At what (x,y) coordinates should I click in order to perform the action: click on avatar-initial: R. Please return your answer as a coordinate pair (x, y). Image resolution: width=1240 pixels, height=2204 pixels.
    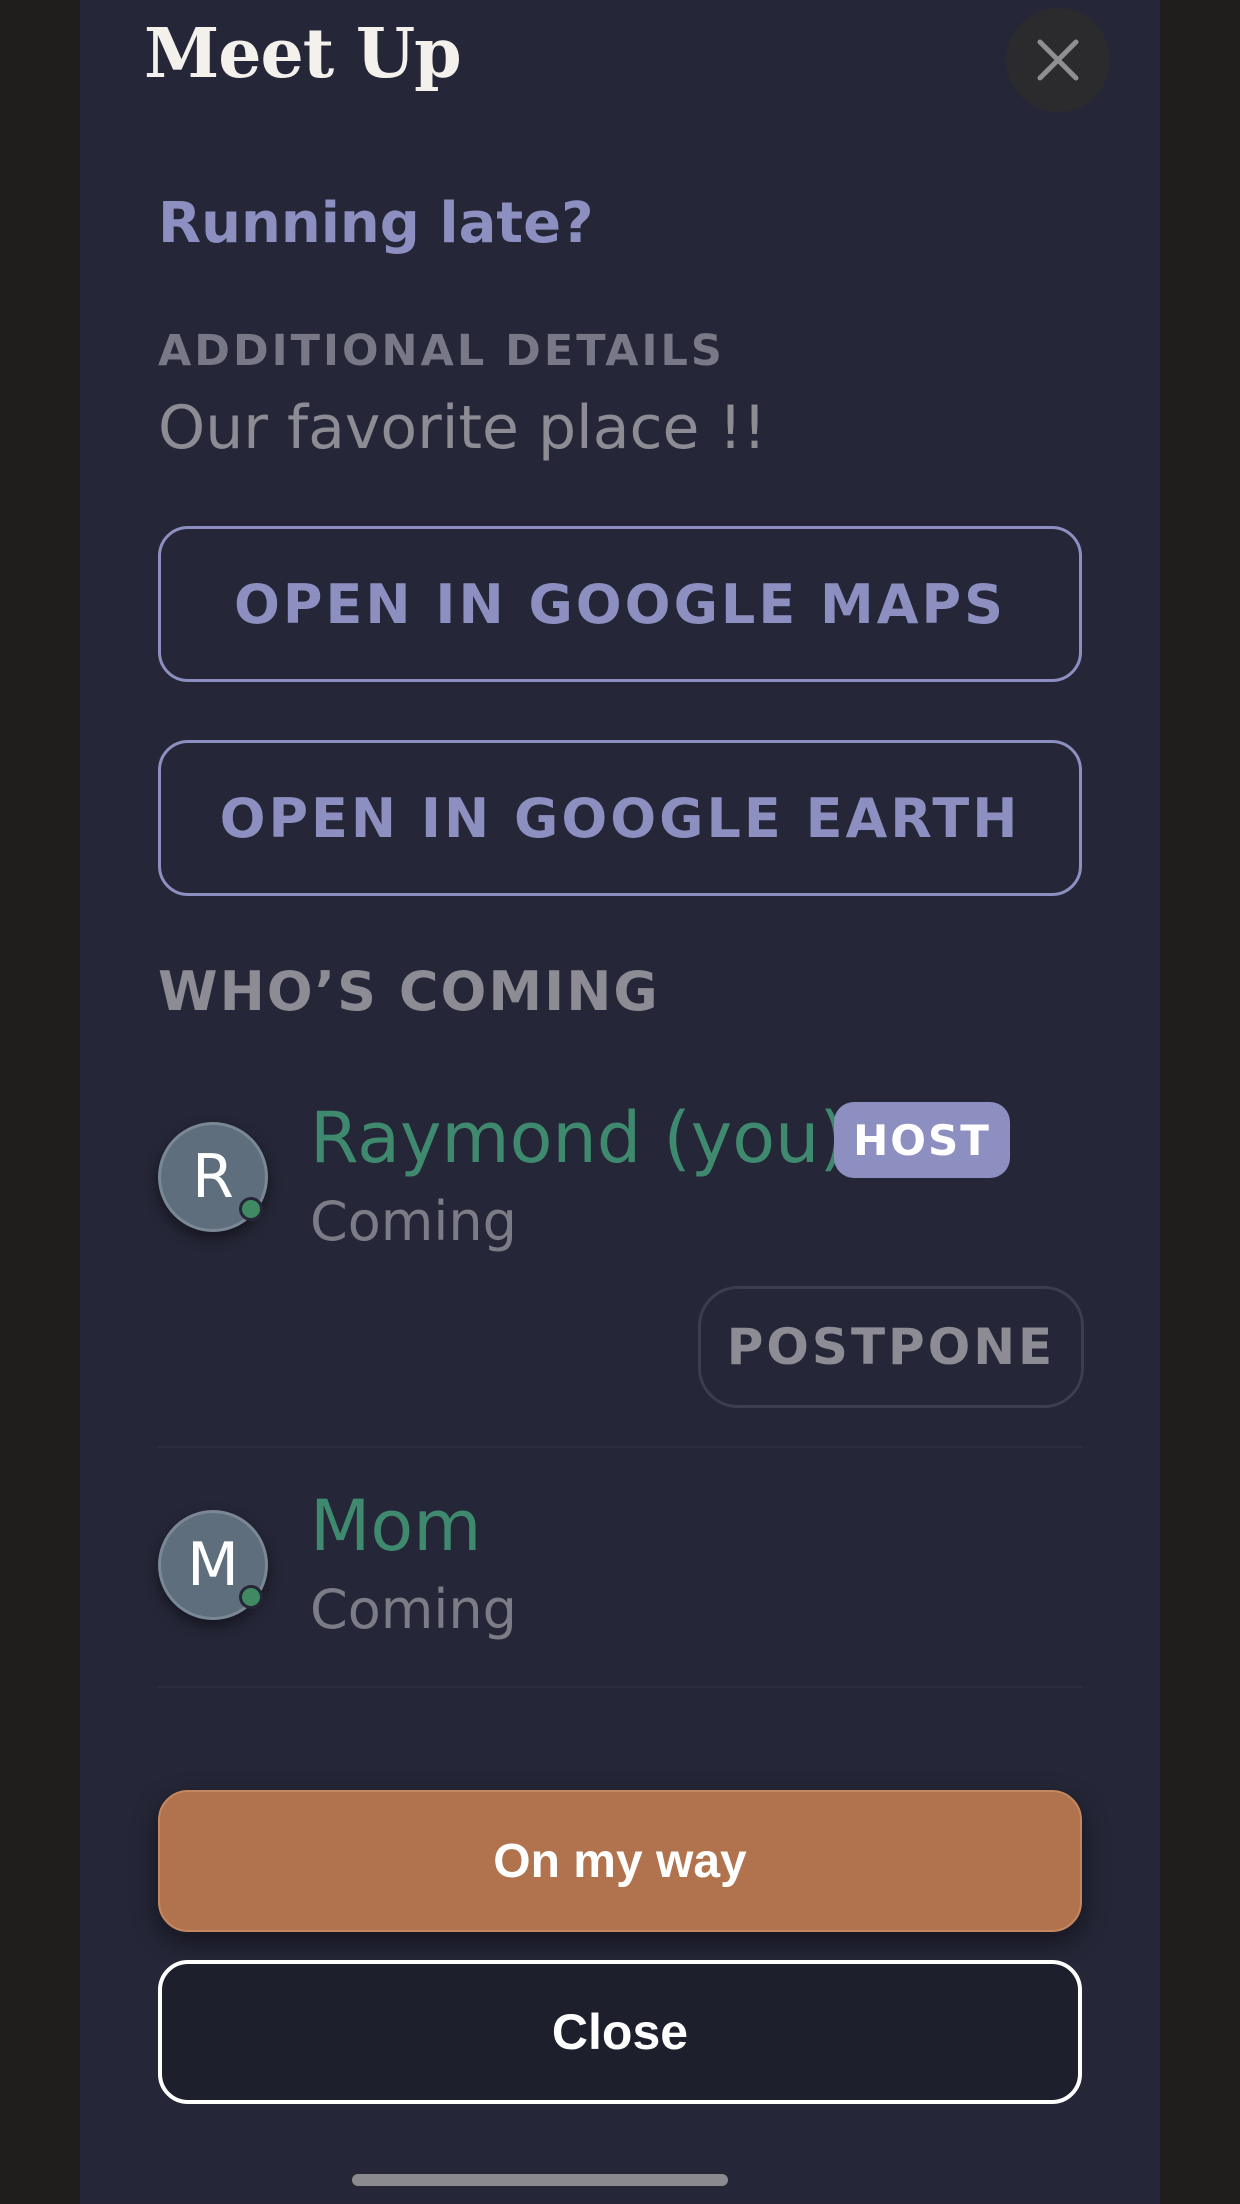
    Looking at the image, I should click on (213, 1177).